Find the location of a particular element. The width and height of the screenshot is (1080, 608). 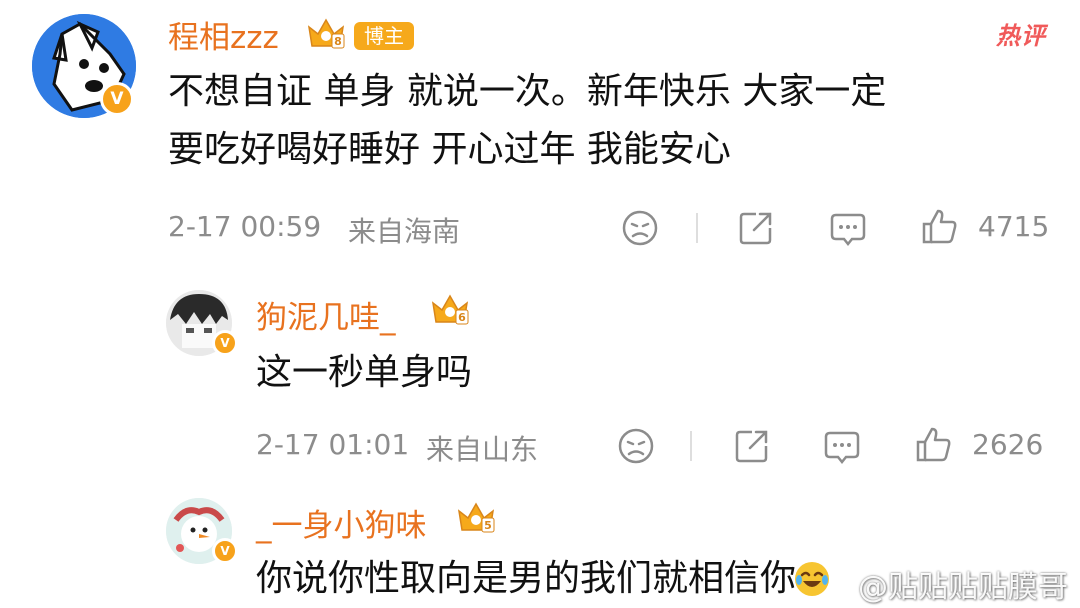

comment-text: 你说你性取向是男的我们就相信你 is located at coordinates (526, 578).